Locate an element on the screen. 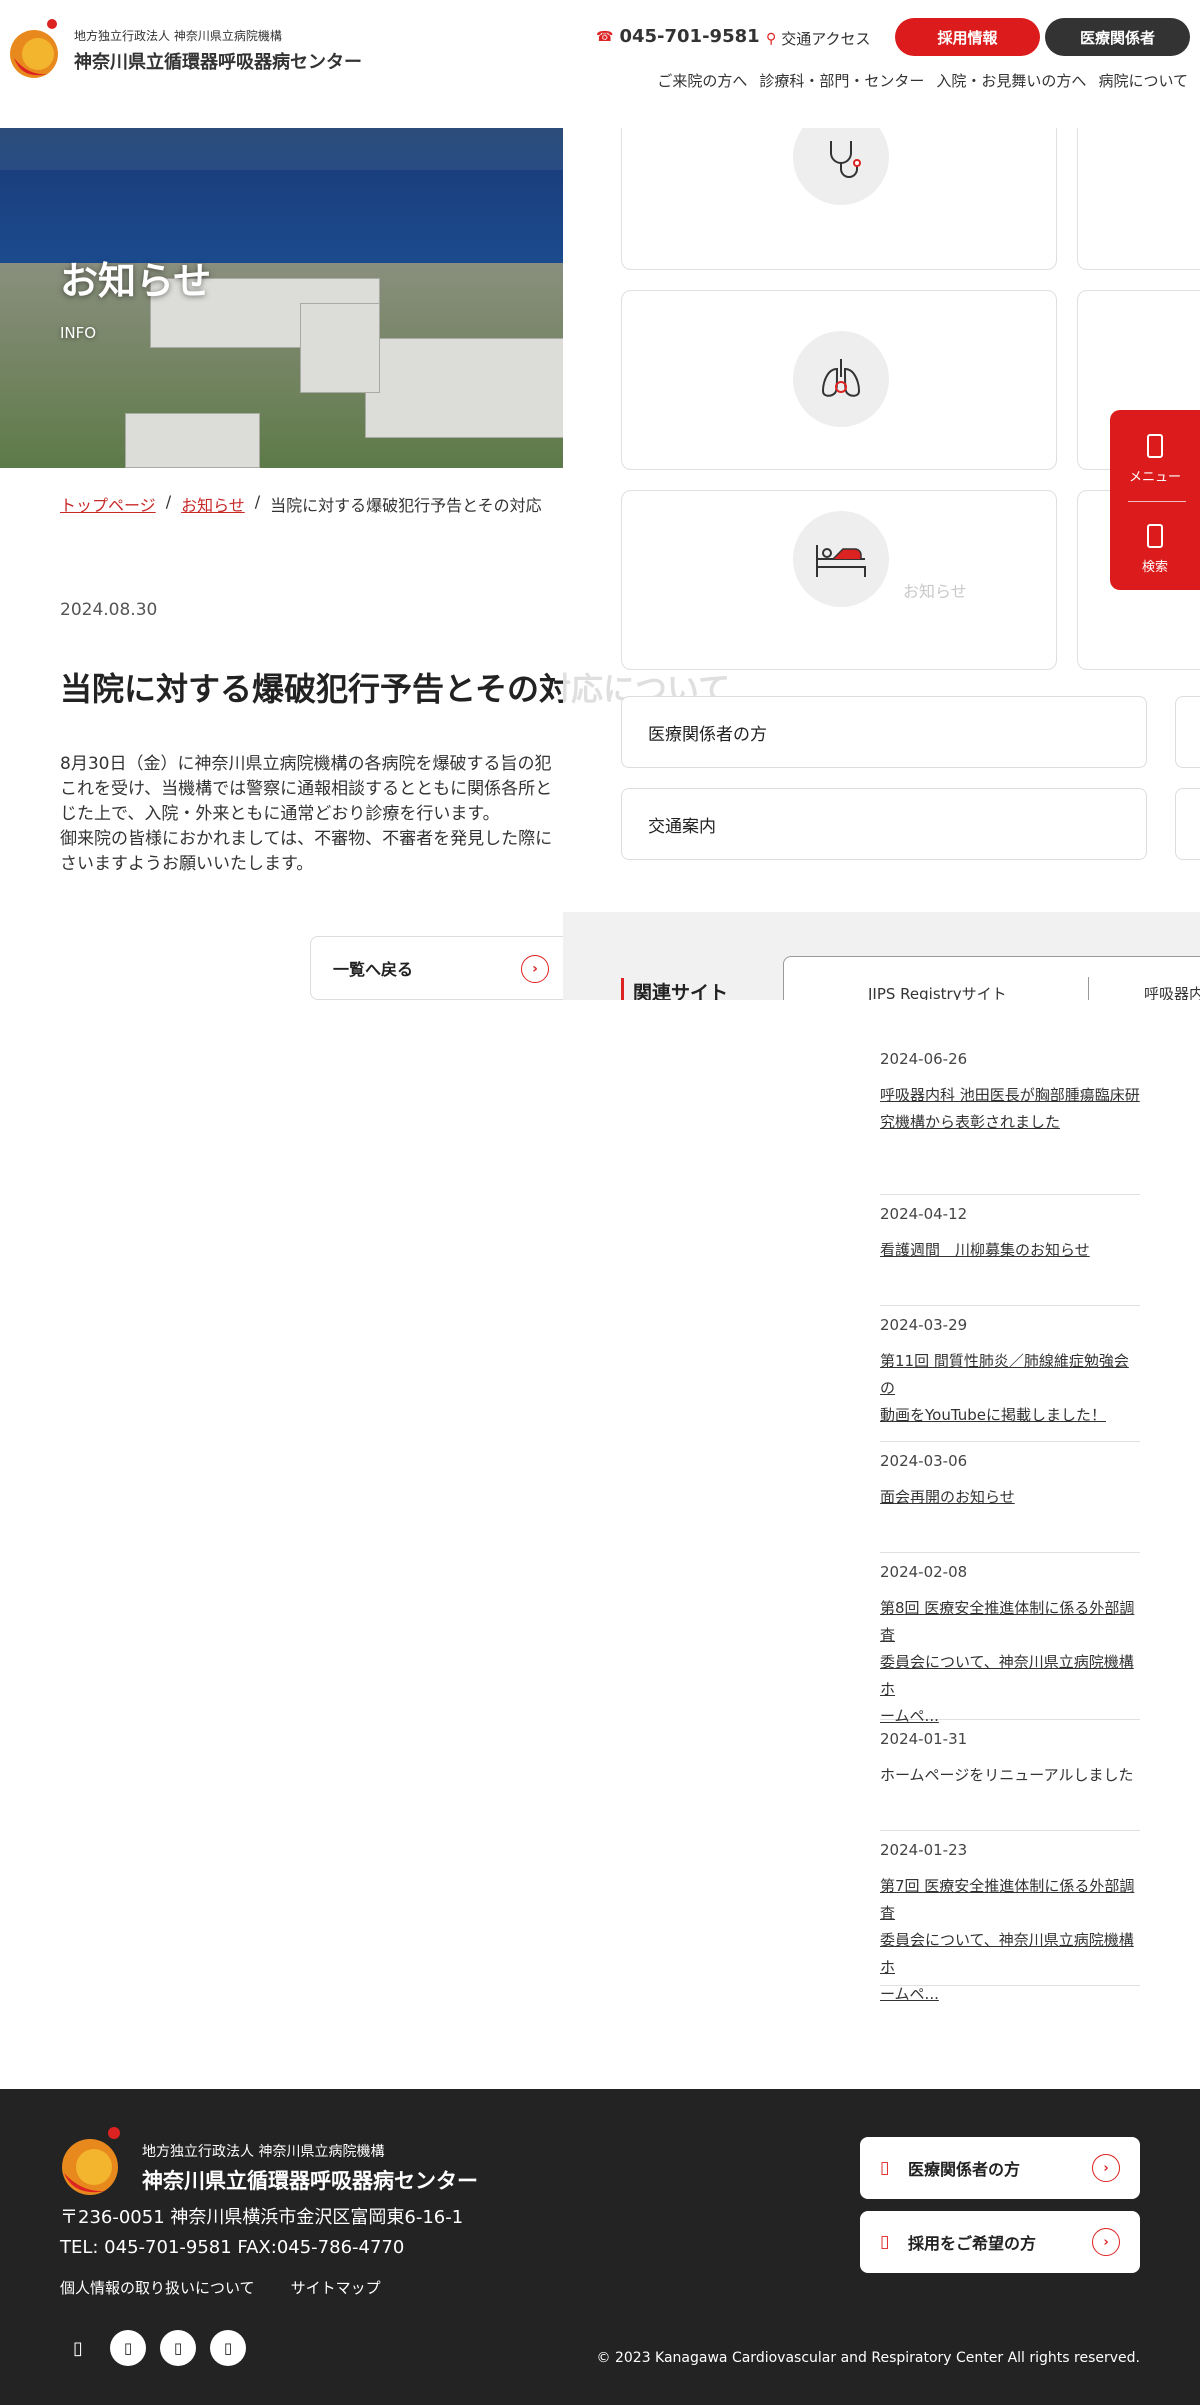 Image resolution: width=1200 pixels, height=2405 pixels. logo-title: 神奈川県立循環器呼吸器病センター is located at coordinates (218, 61).